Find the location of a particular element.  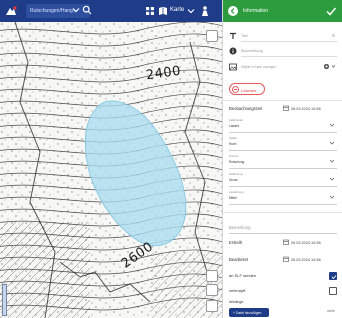

edited-value: 26.03.2024 10:58 is located at coordinates (306, 260).